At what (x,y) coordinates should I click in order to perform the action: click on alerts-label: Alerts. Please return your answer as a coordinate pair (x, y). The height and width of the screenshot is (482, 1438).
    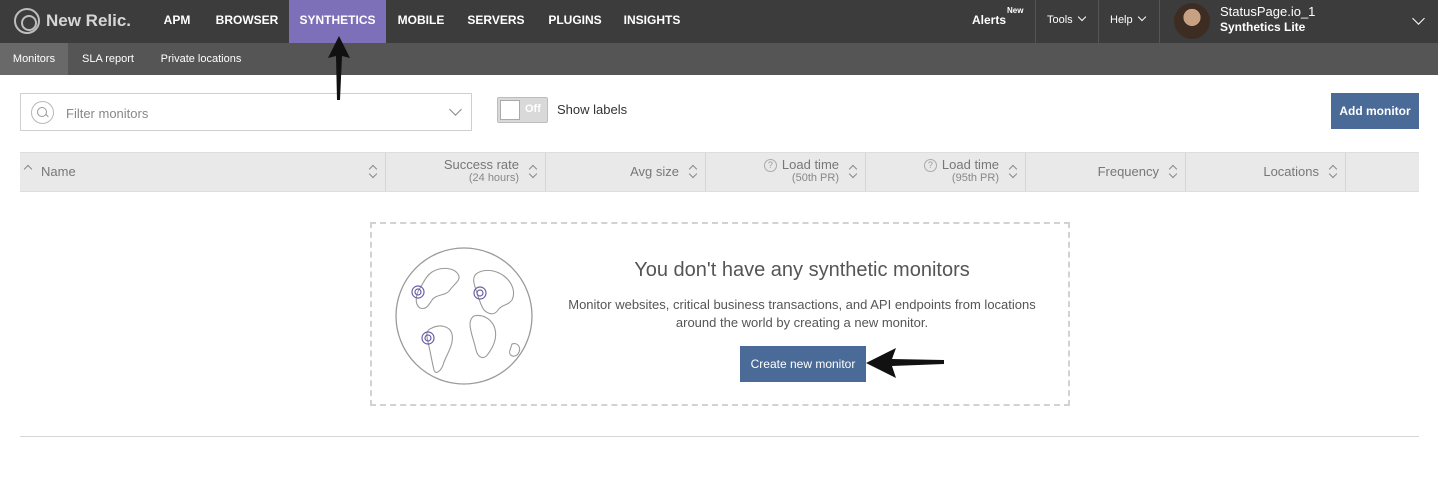
    Looking at the image, I should click on (989, 20).